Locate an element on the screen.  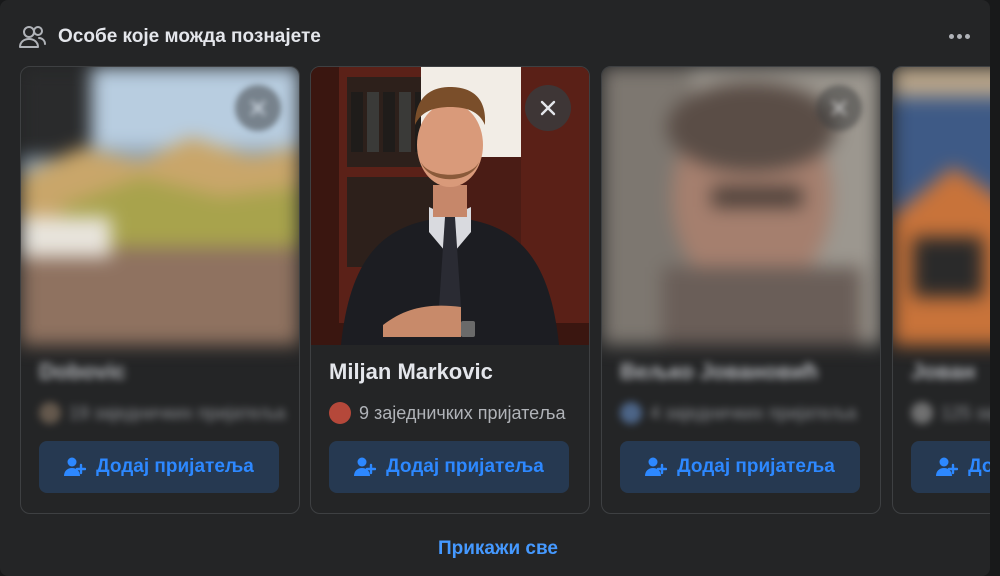
people-icon is located at coordinates (32, 37).